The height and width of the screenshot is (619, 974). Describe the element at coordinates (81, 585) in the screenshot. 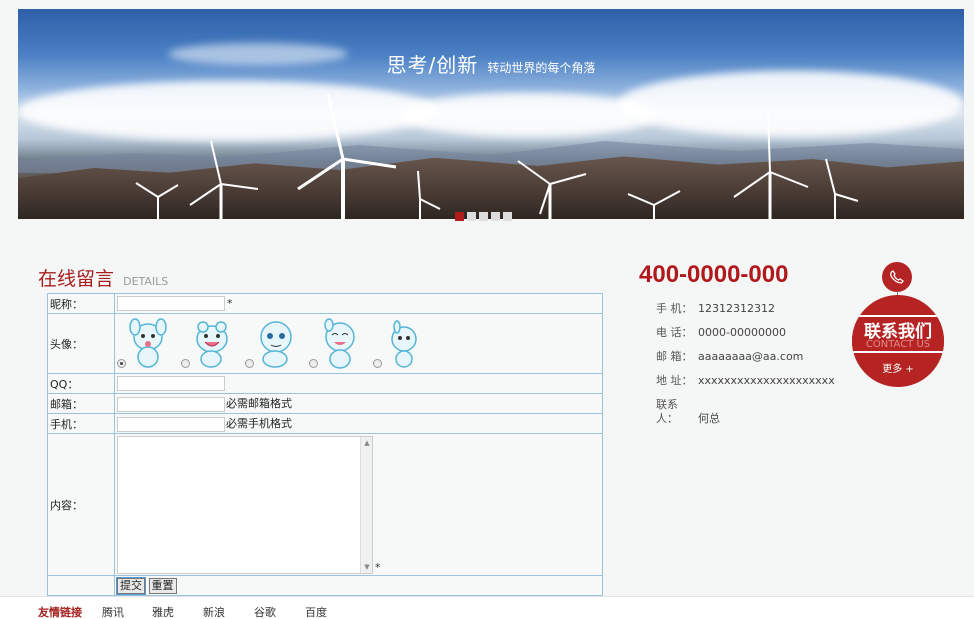

I see `actions-empty-cell` at that location.